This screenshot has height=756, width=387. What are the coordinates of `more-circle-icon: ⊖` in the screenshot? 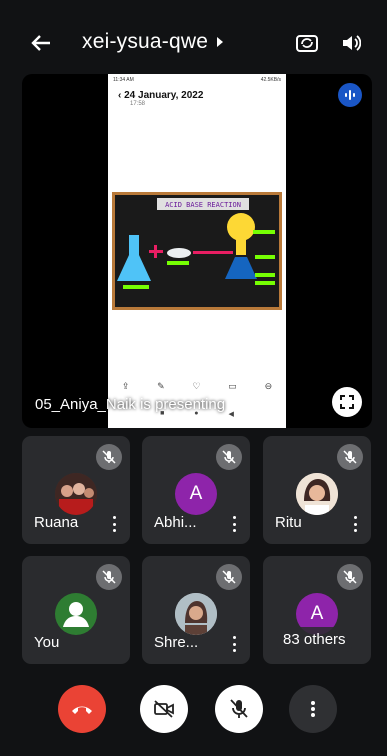 It's located at (268, 386).